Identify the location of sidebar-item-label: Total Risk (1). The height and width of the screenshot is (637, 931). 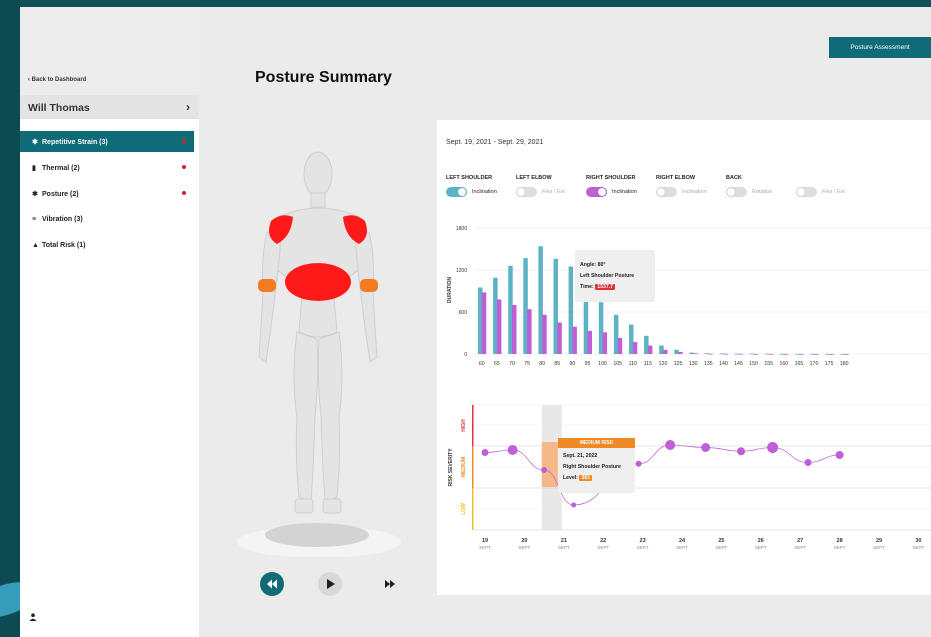
(64, 245).